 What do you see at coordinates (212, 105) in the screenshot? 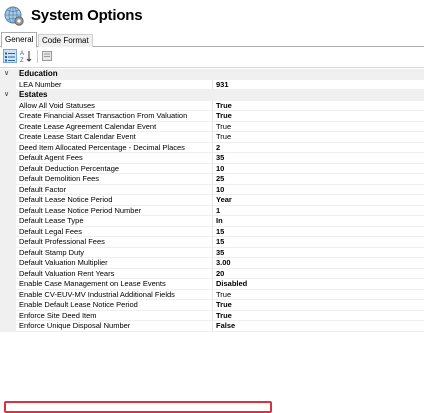
I see `property-row: Allow All Void Statuses True` at bounding box center [212, 105].